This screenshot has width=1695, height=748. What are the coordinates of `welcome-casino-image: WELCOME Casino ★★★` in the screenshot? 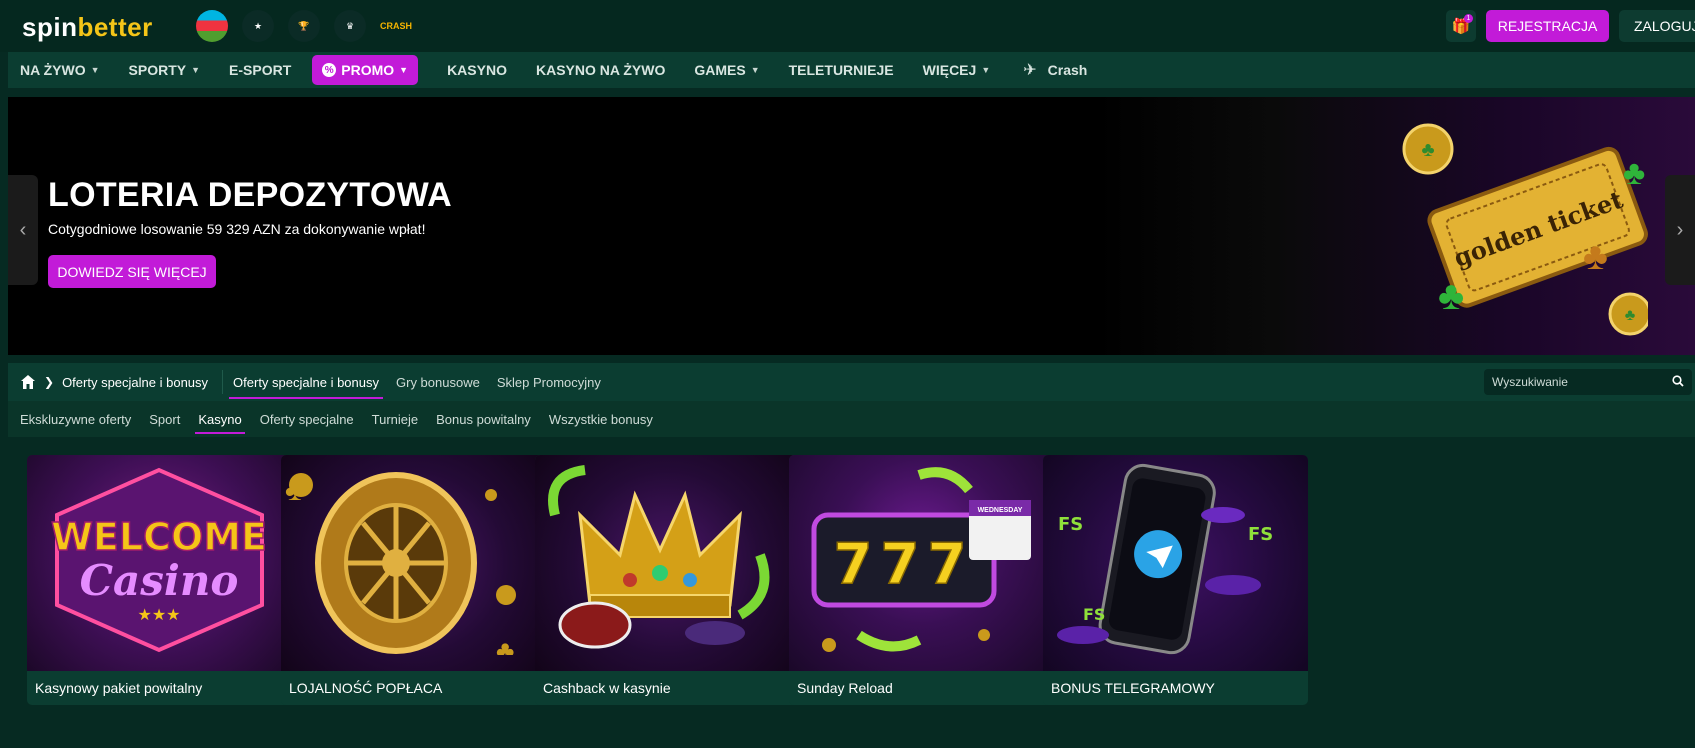 It's located at (159, 563).